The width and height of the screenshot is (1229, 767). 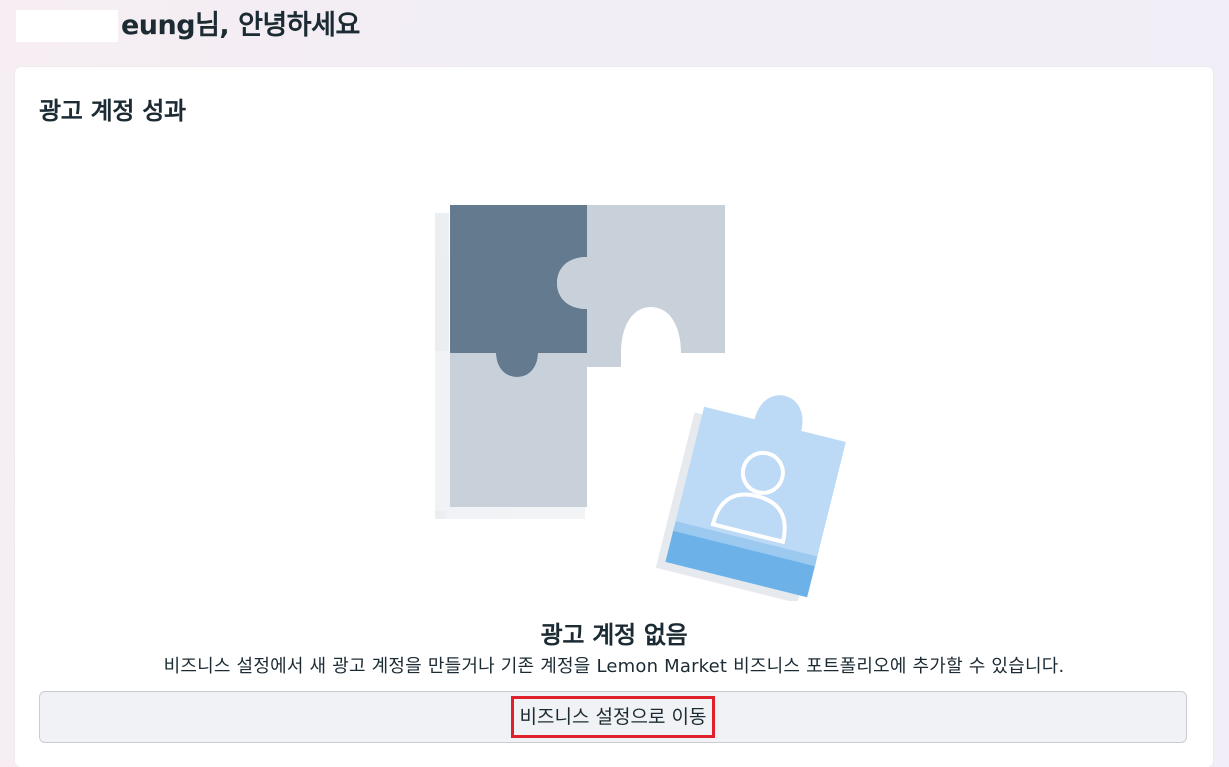 What do you see at coordinates (67, 26) in the screenshot?
I see `redacted-name` at bounding box center [67, 26].